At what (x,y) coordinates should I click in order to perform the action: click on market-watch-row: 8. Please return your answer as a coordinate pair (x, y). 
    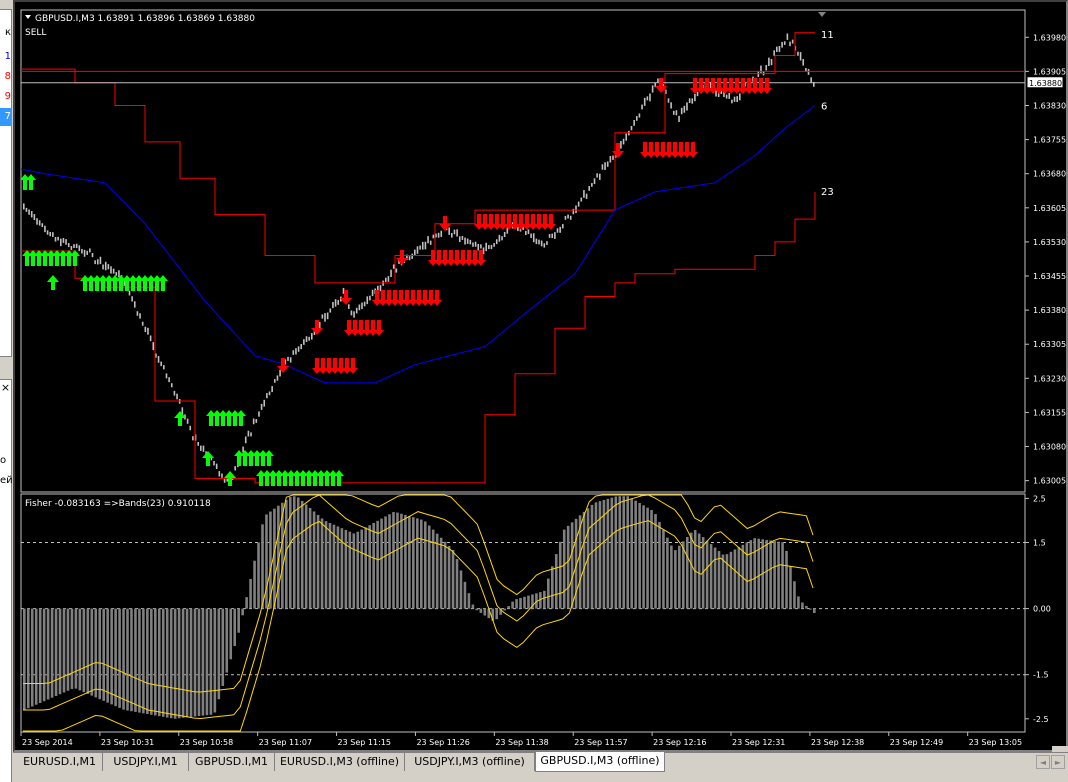
    Looking at the image, I should click on (6, 77).